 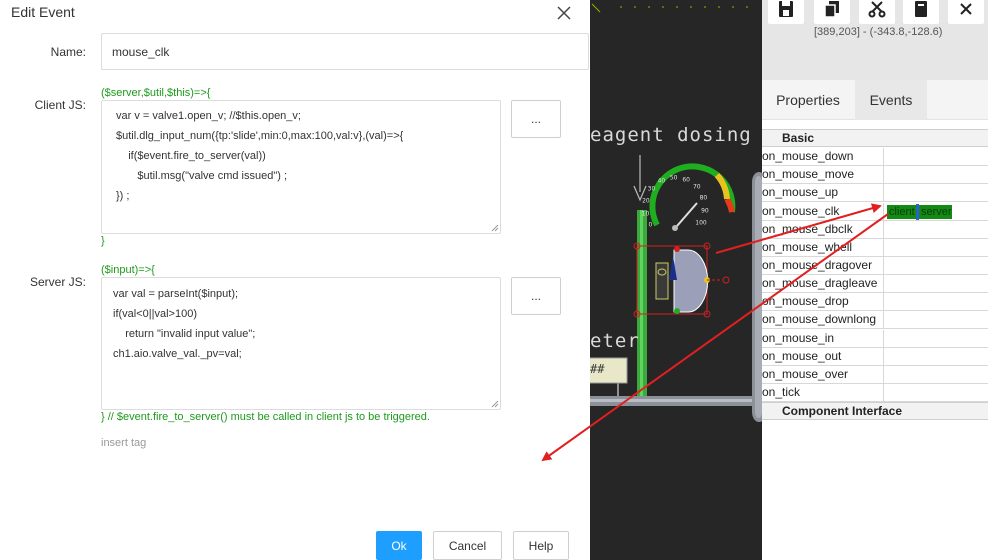 I want to click on canvas-hash-text: ##, so click(x=597, y=369).